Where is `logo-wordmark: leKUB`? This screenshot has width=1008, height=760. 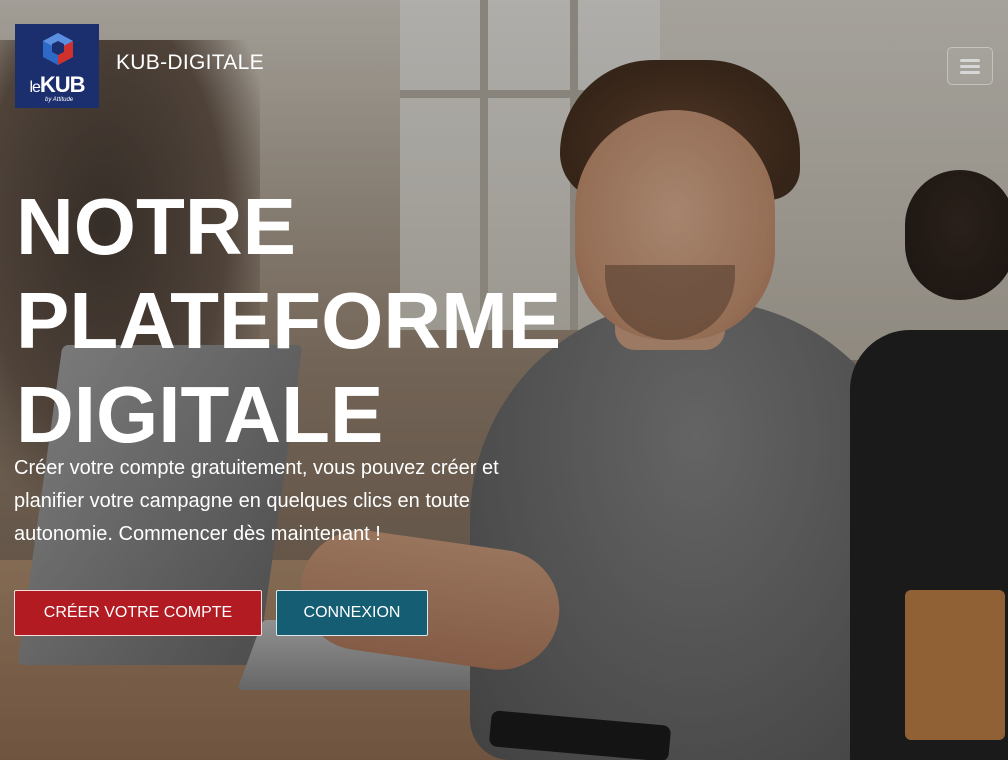 logo-wordmark: leKUB is located at coordinates (57, 84).